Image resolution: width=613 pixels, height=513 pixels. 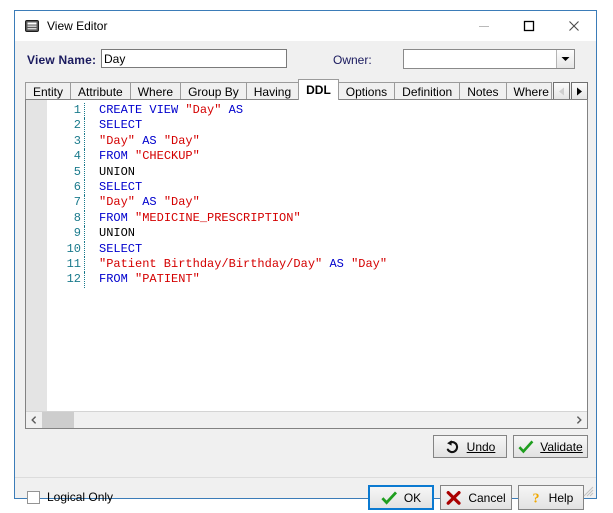 I want to click on code-line-text: FROM "PATIENT", so click(x=336, y=279).